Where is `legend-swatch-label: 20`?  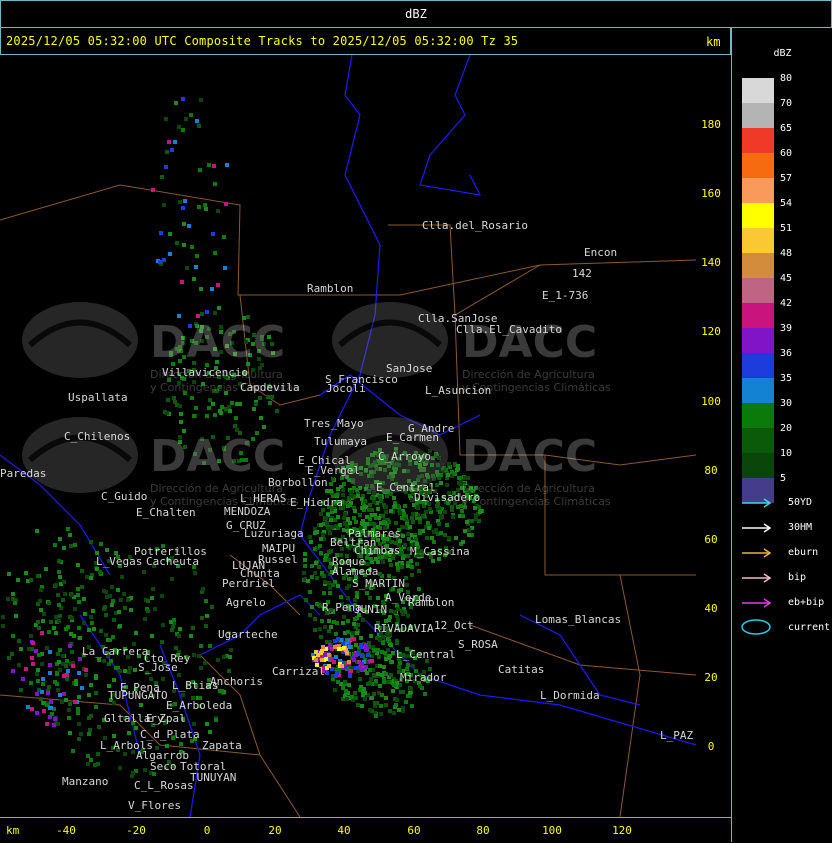 legend-swatch-label: 20 is located at coordinates (786, 428).